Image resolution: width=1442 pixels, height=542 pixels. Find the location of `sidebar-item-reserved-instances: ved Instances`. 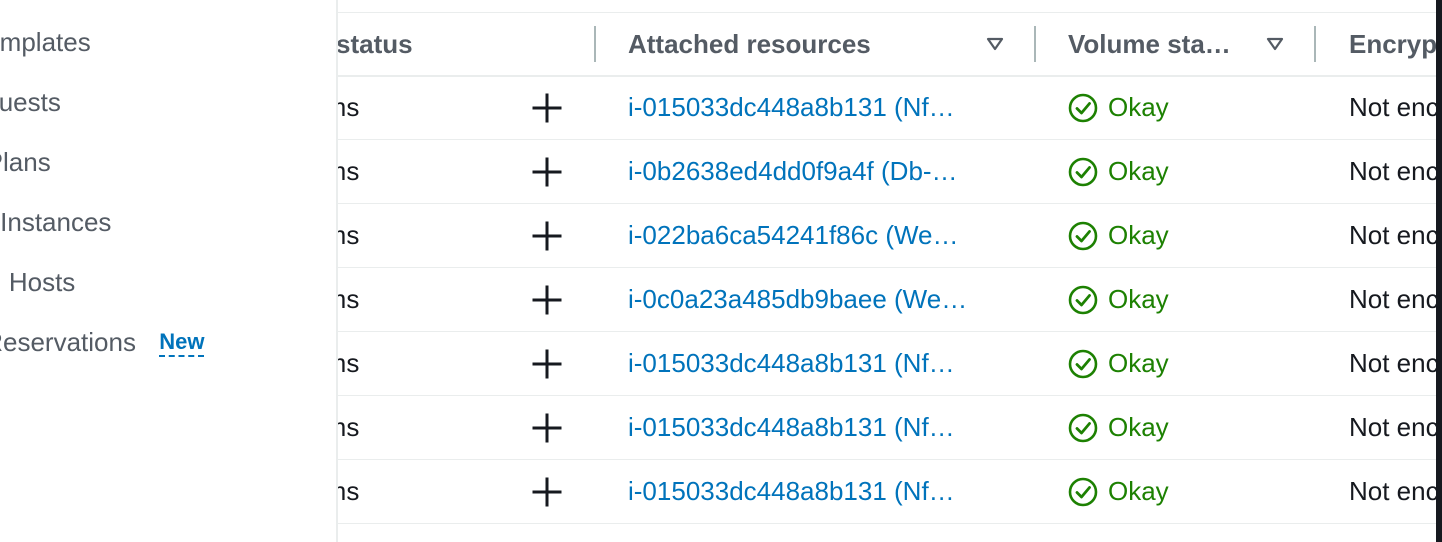

sidebar-item-reserved-instances: ved Instances is located at coordinates (55, 222).